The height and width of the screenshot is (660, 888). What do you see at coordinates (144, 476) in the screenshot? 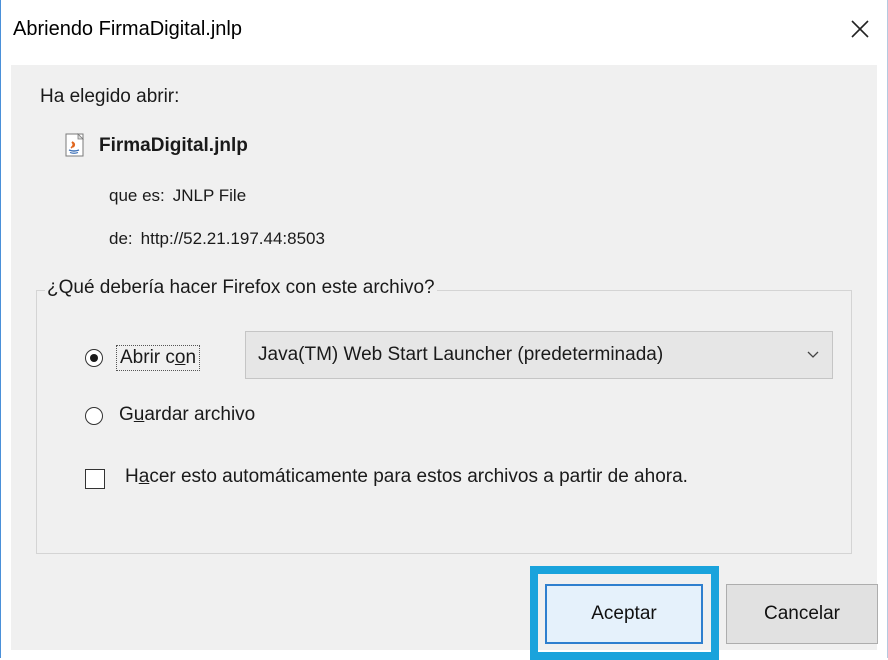
I see `auto-action-label-accesskey: a` at bounding box center [144, 476].